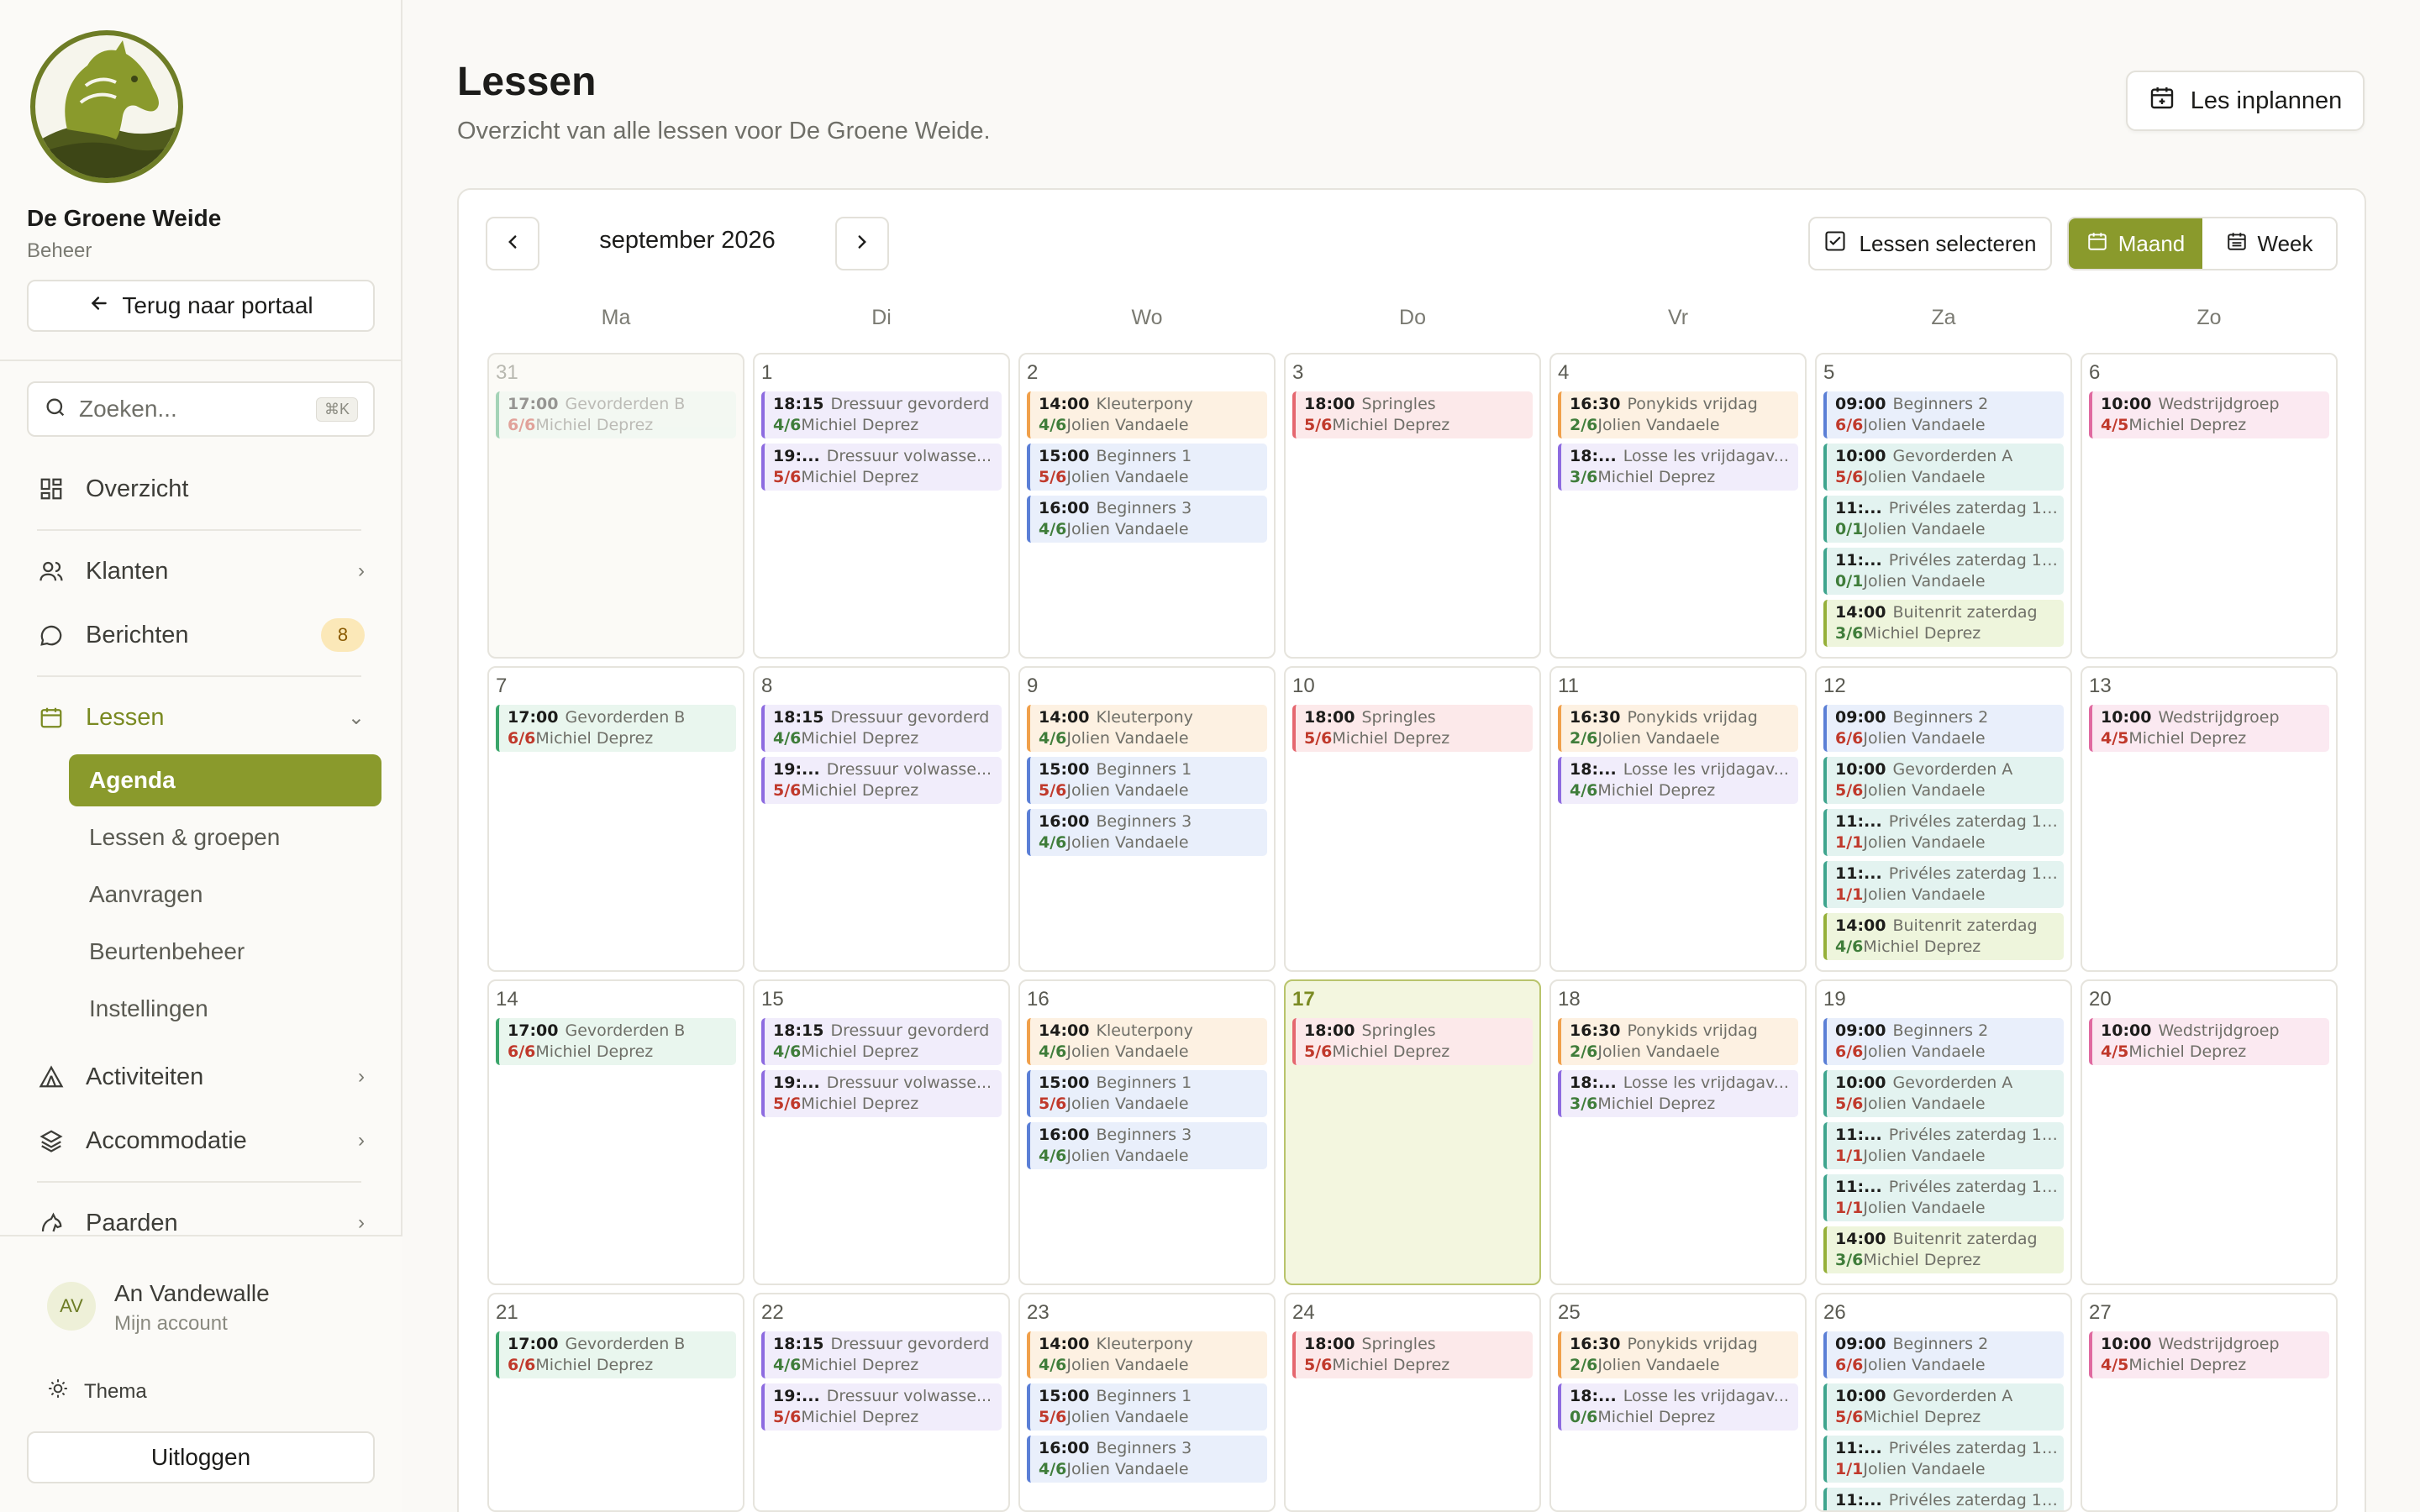 This screenshot has height=1512, width=2420. What do you see at coordinates (1412, 506) in the screenshot?
I see `day-cell: 3 18:00 Springles 5/6Michiel Deprez` at bounding box center [1412, 506].